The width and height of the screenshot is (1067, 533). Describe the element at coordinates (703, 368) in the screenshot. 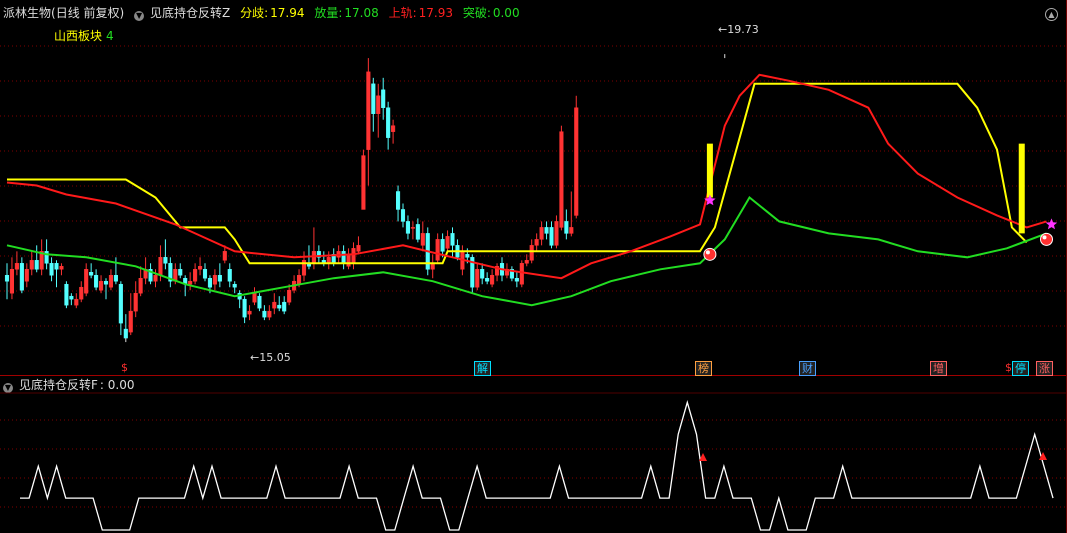

I see `event-tag: 榜` at that location.